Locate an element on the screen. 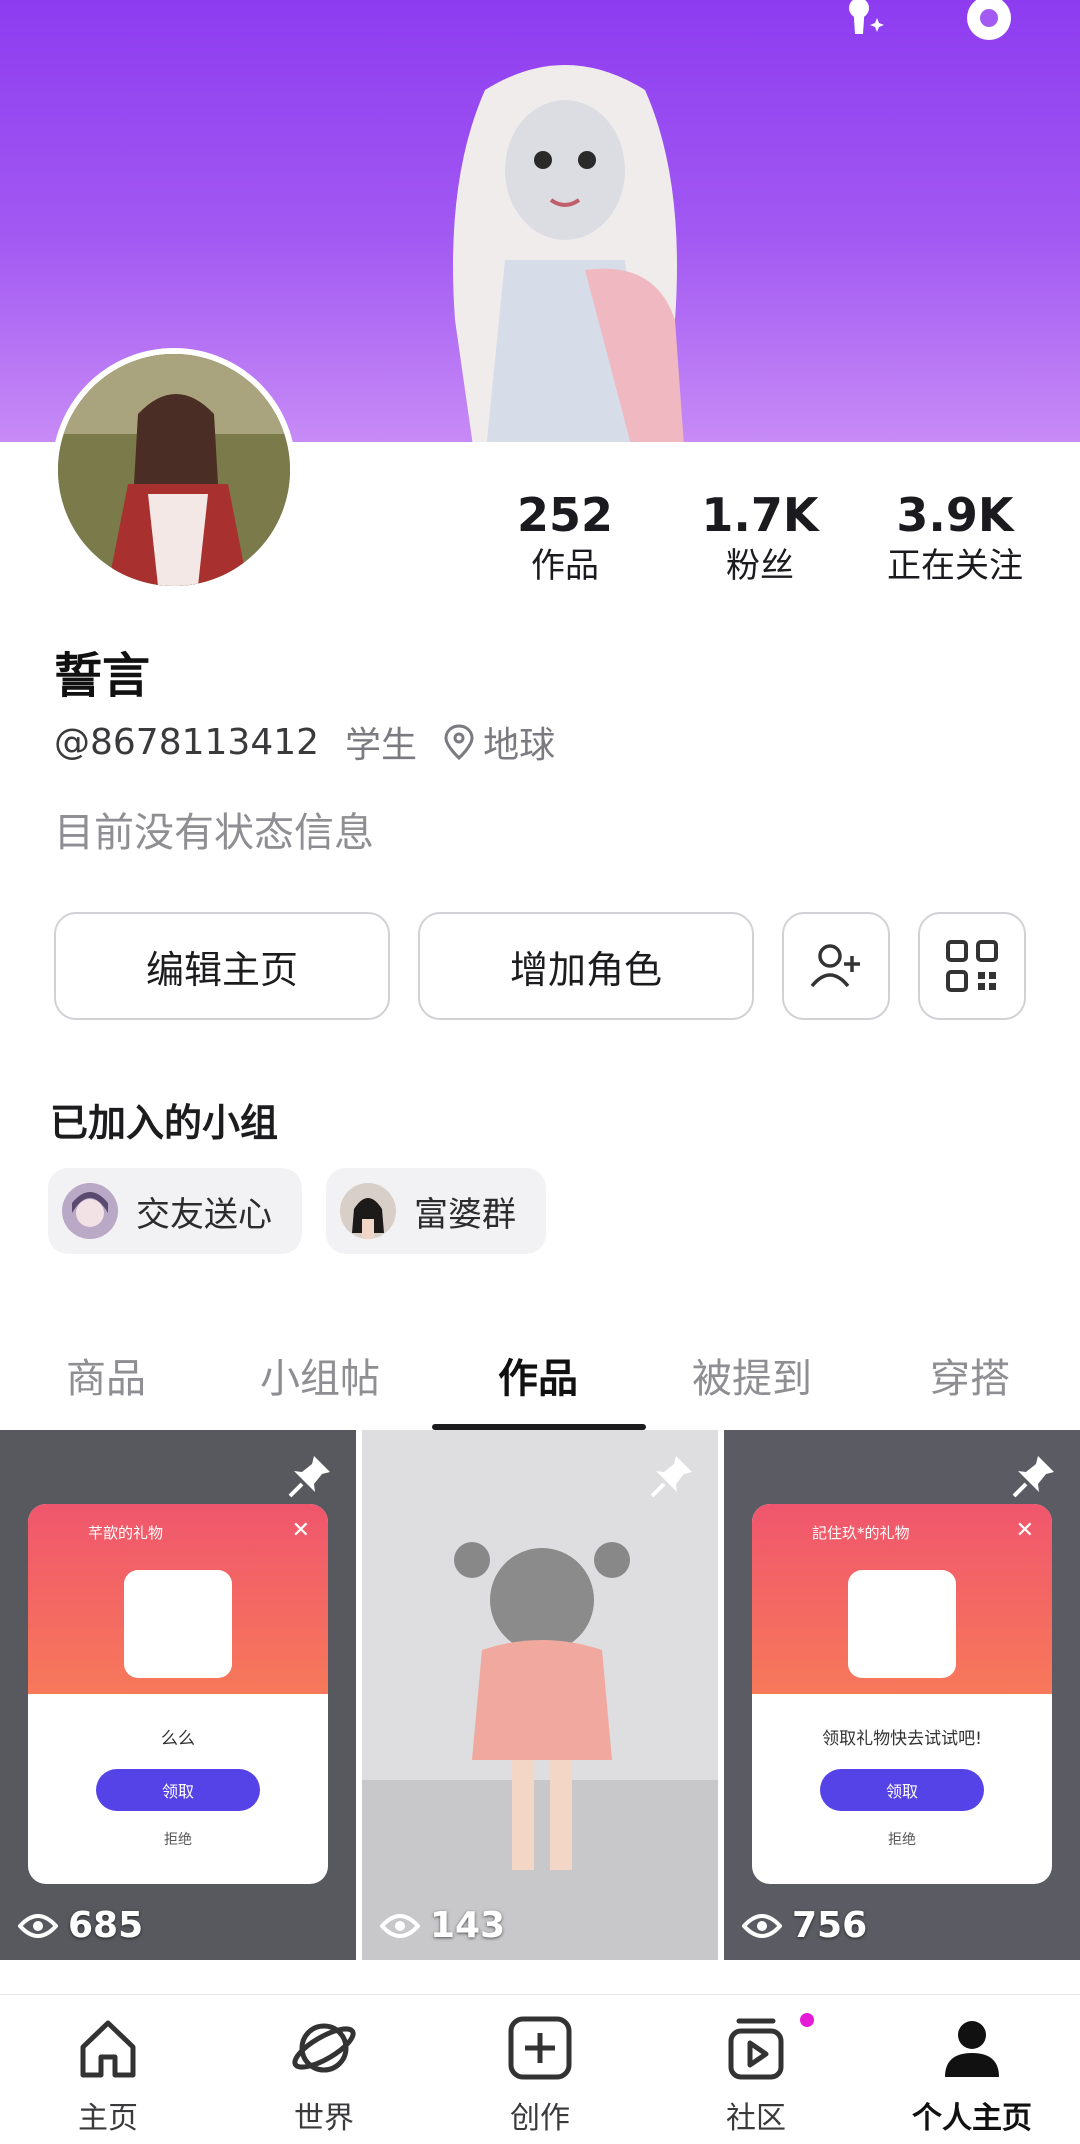  plus-square-icon is located at coordinates (540, 2048).